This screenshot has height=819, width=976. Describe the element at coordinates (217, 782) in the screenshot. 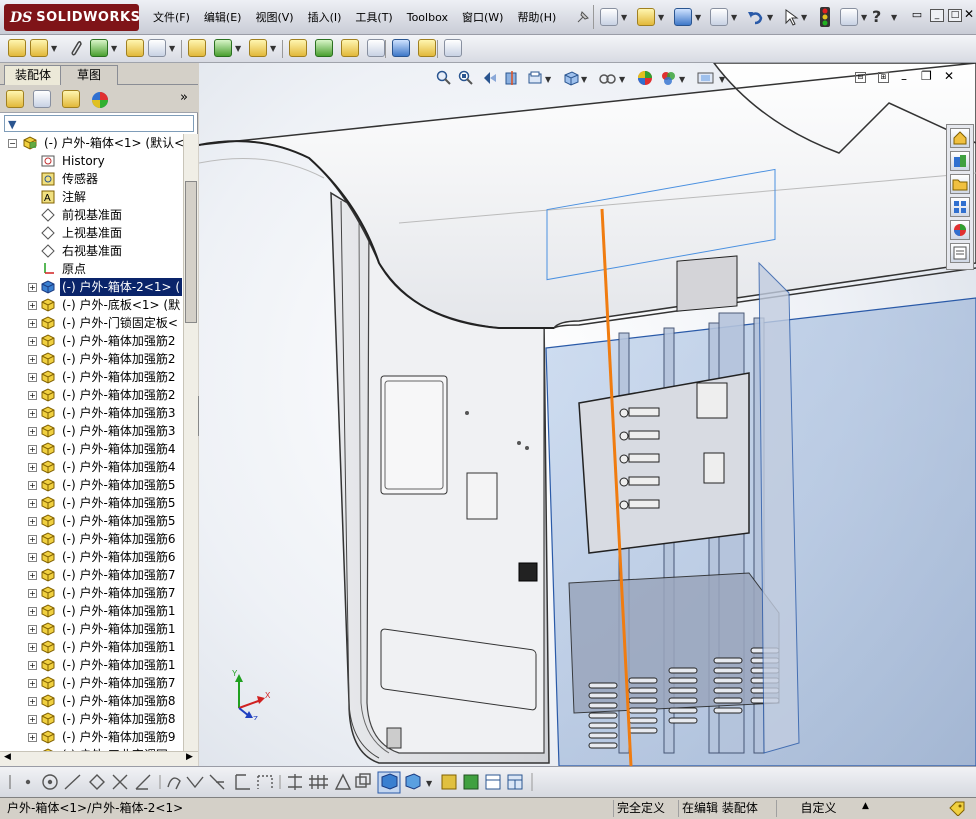

I see `offset-tool-icon` at that location.